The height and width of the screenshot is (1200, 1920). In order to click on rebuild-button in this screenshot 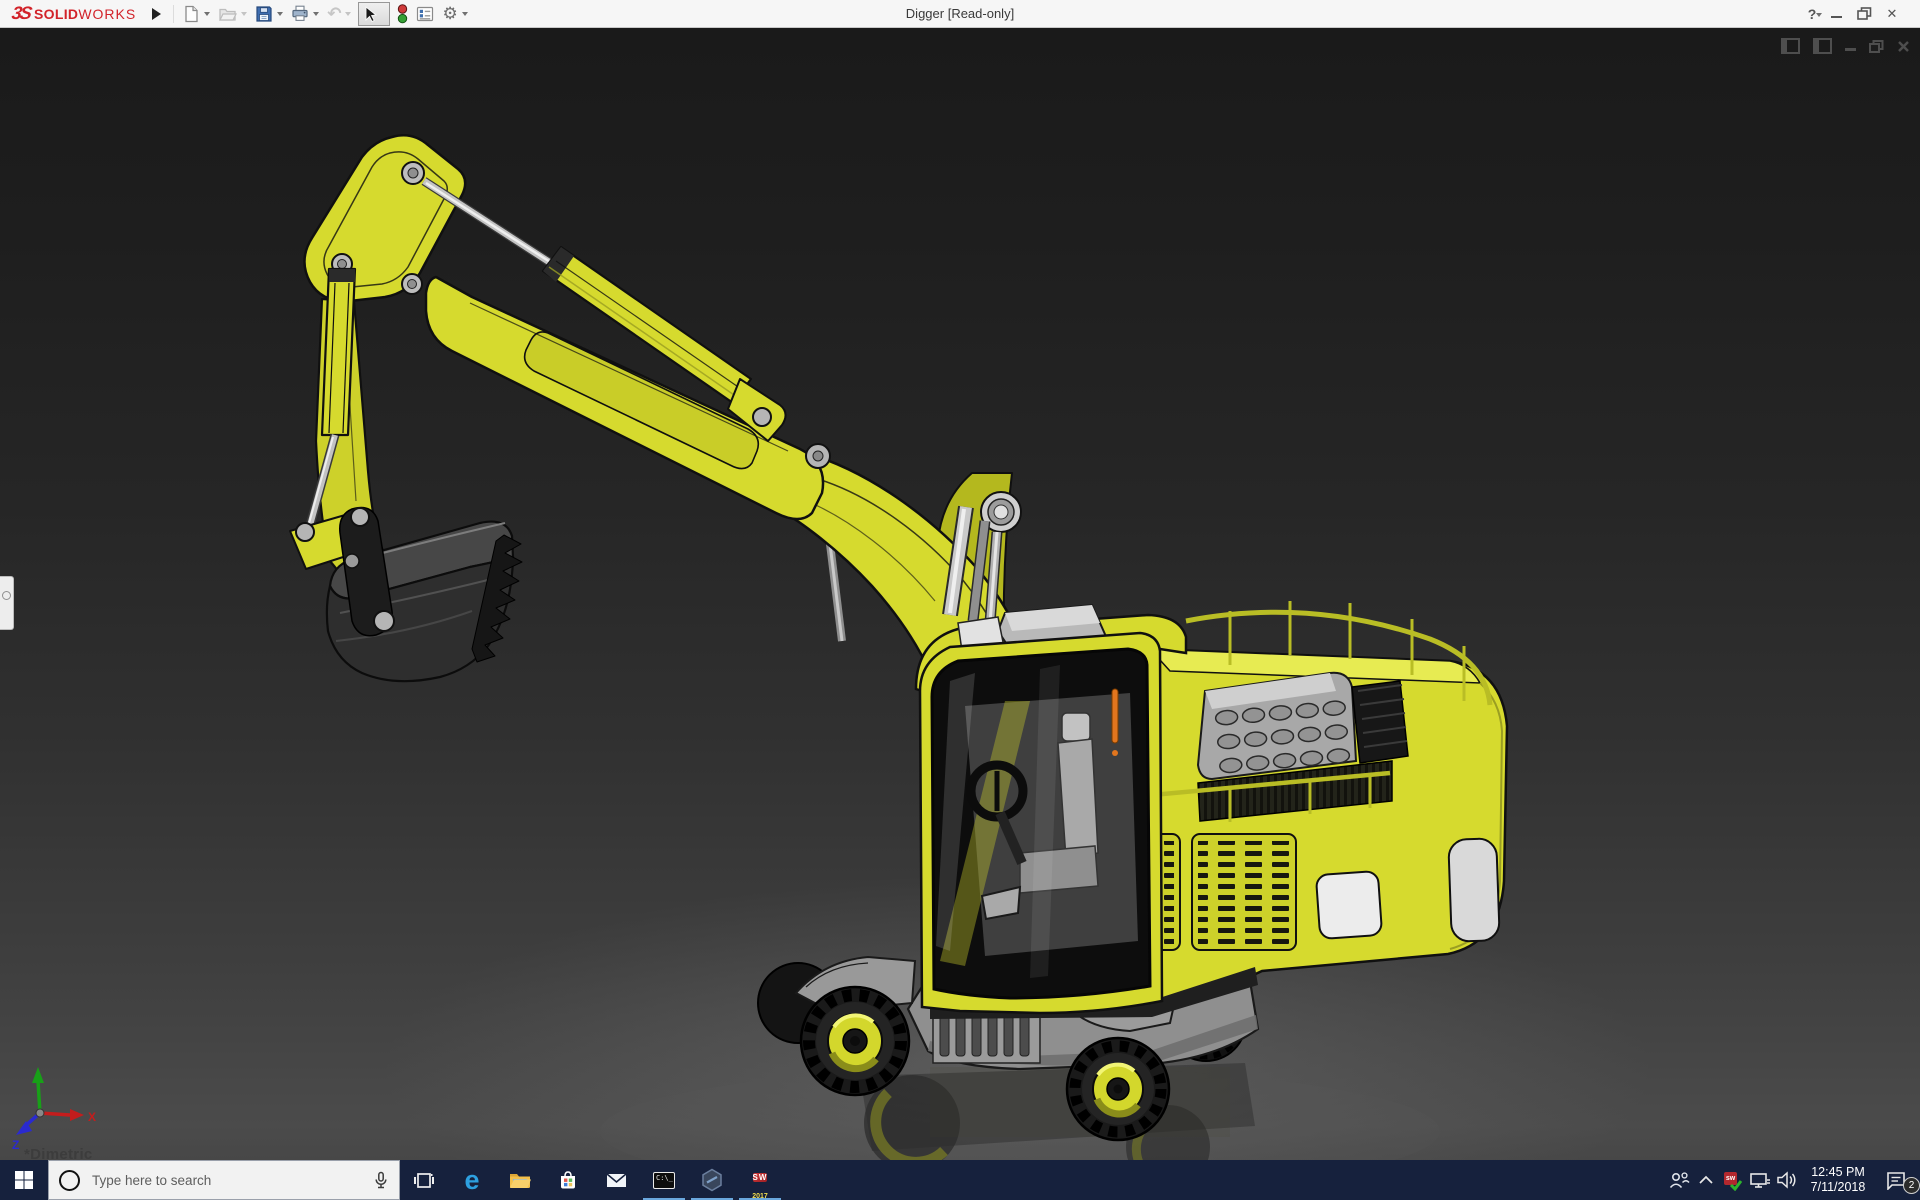, I will do `click(402, 14)`.